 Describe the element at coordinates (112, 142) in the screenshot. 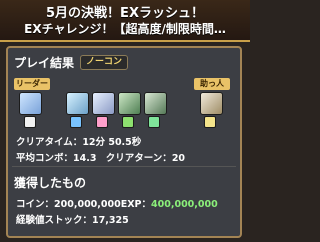

I see `clear-time-value: 12分 50.5秒` at that location.